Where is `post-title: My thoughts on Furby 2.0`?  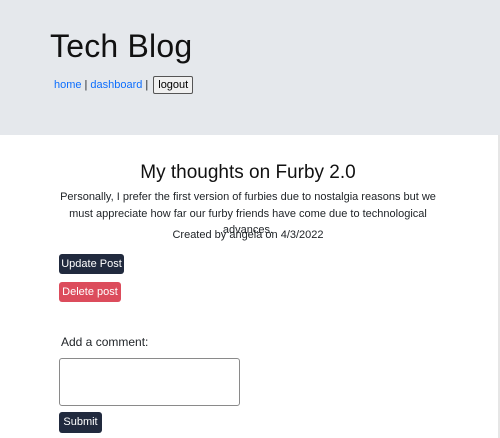
post-title: My thoughts on Furby 2.0 is located at coordinates (248, 172).